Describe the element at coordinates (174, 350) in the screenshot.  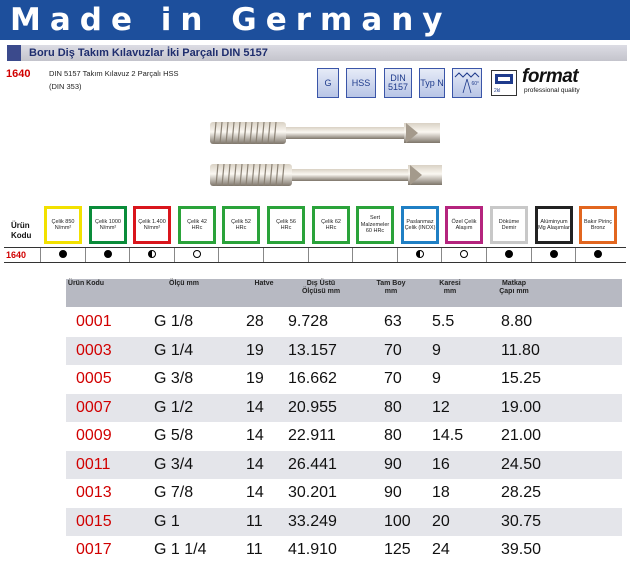
I see `cell-size: G 1/4` at that location.